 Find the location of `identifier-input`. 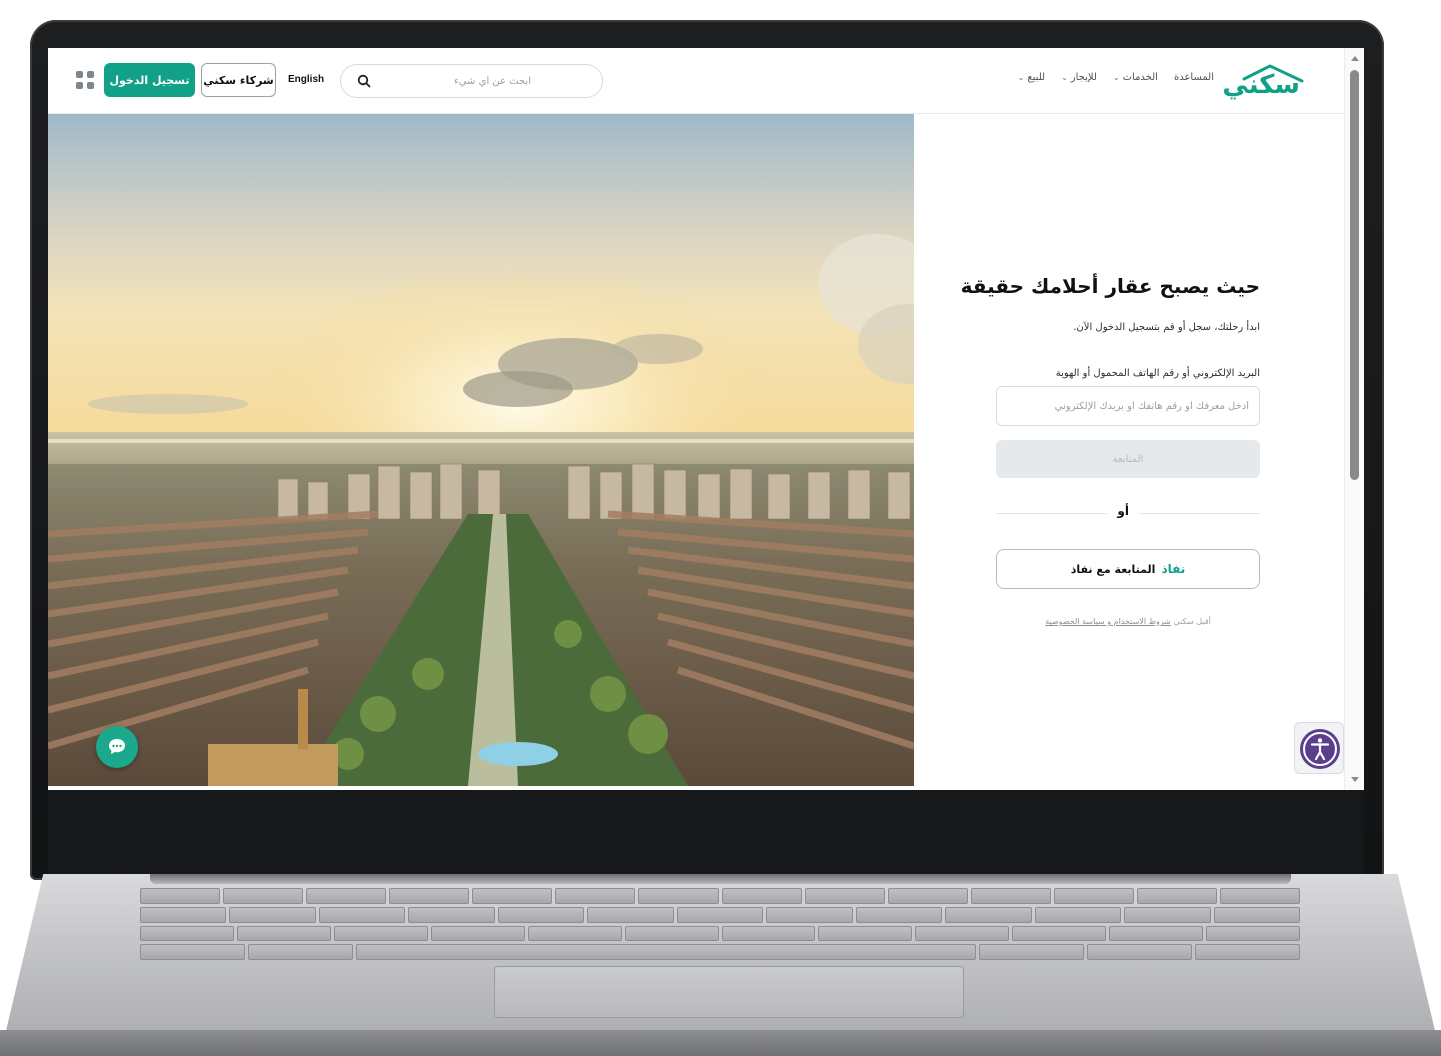

identifier-input is located at coordinates (1128, 406).